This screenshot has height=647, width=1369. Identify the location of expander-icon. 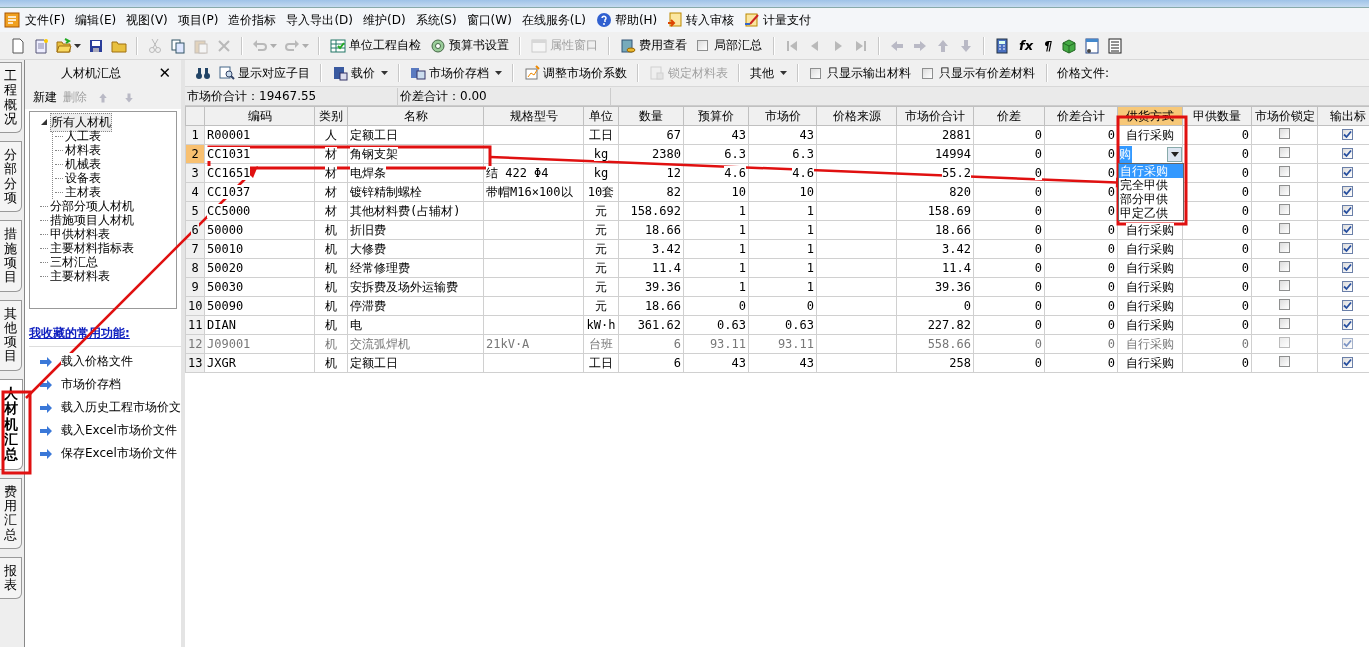
(44, 122).